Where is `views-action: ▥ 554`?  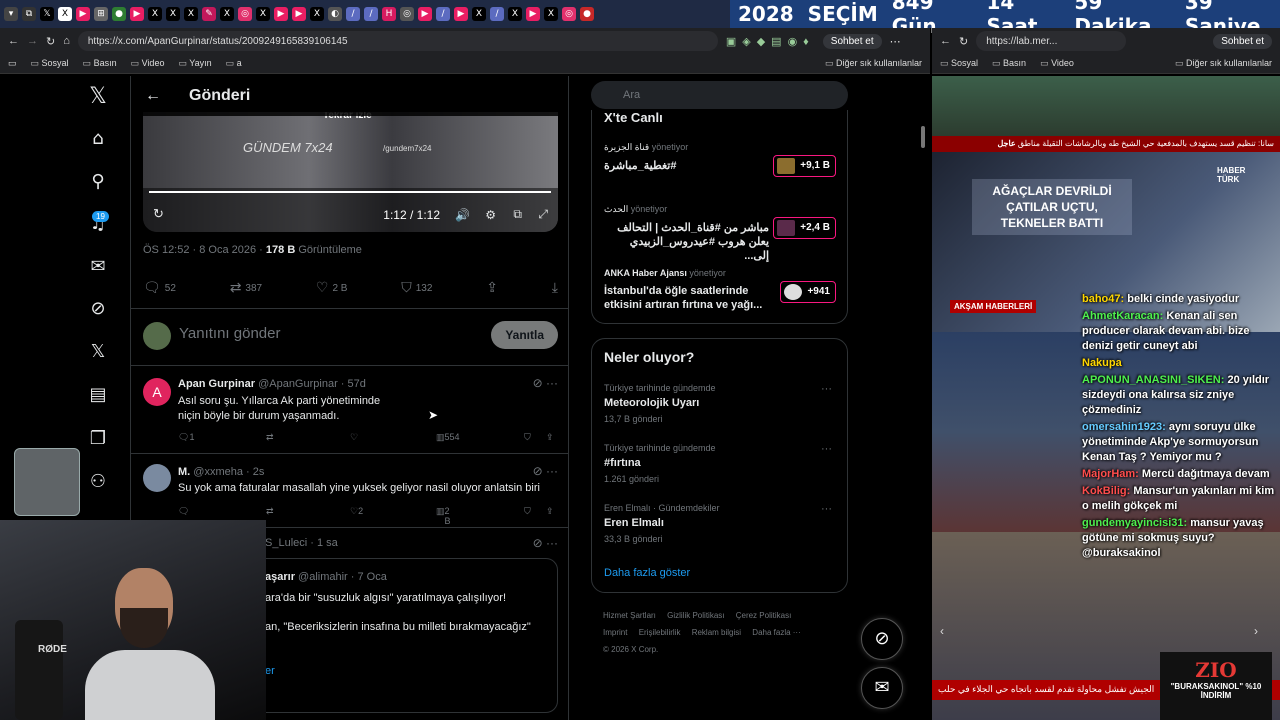 views-action: ▥ 554 is located at coordinates (448, 437).